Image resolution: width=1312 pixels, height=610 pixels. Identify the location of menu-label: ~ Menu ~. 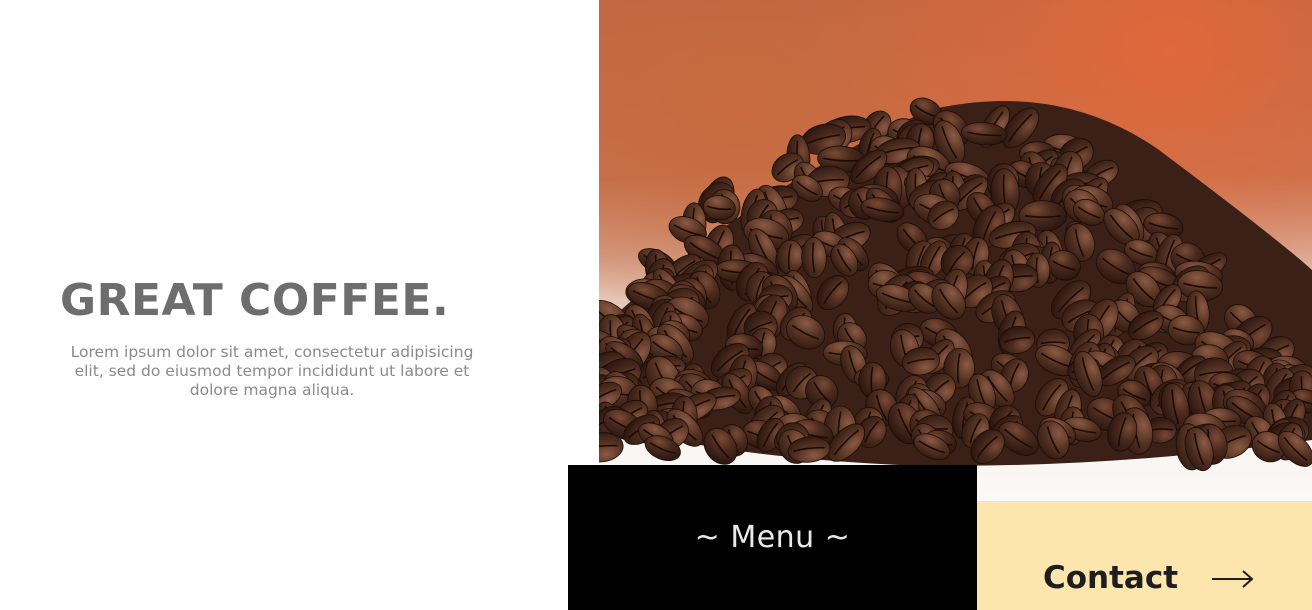
(772, 537).